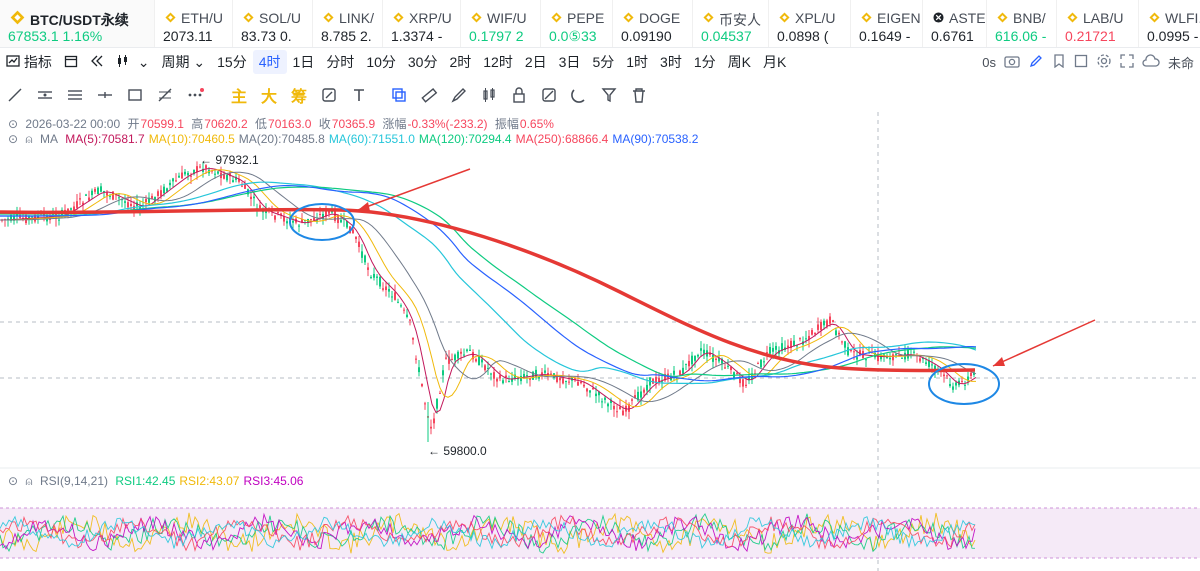  I want to click on ticker-item: ASTE 0.6761, so click(955, 23).